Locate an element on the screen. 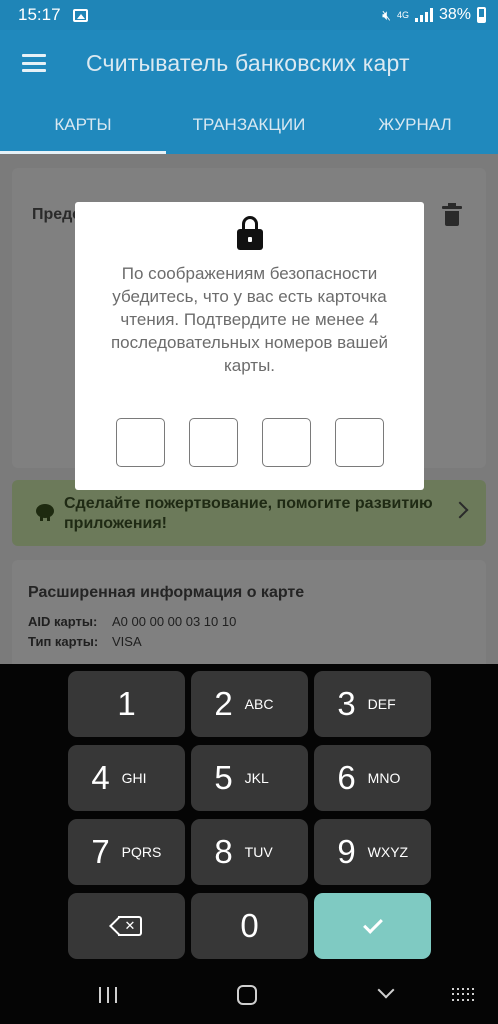 This screenshot has height=1024, width=498. keyboard-switch-icon is located at coordinates (463, 995).